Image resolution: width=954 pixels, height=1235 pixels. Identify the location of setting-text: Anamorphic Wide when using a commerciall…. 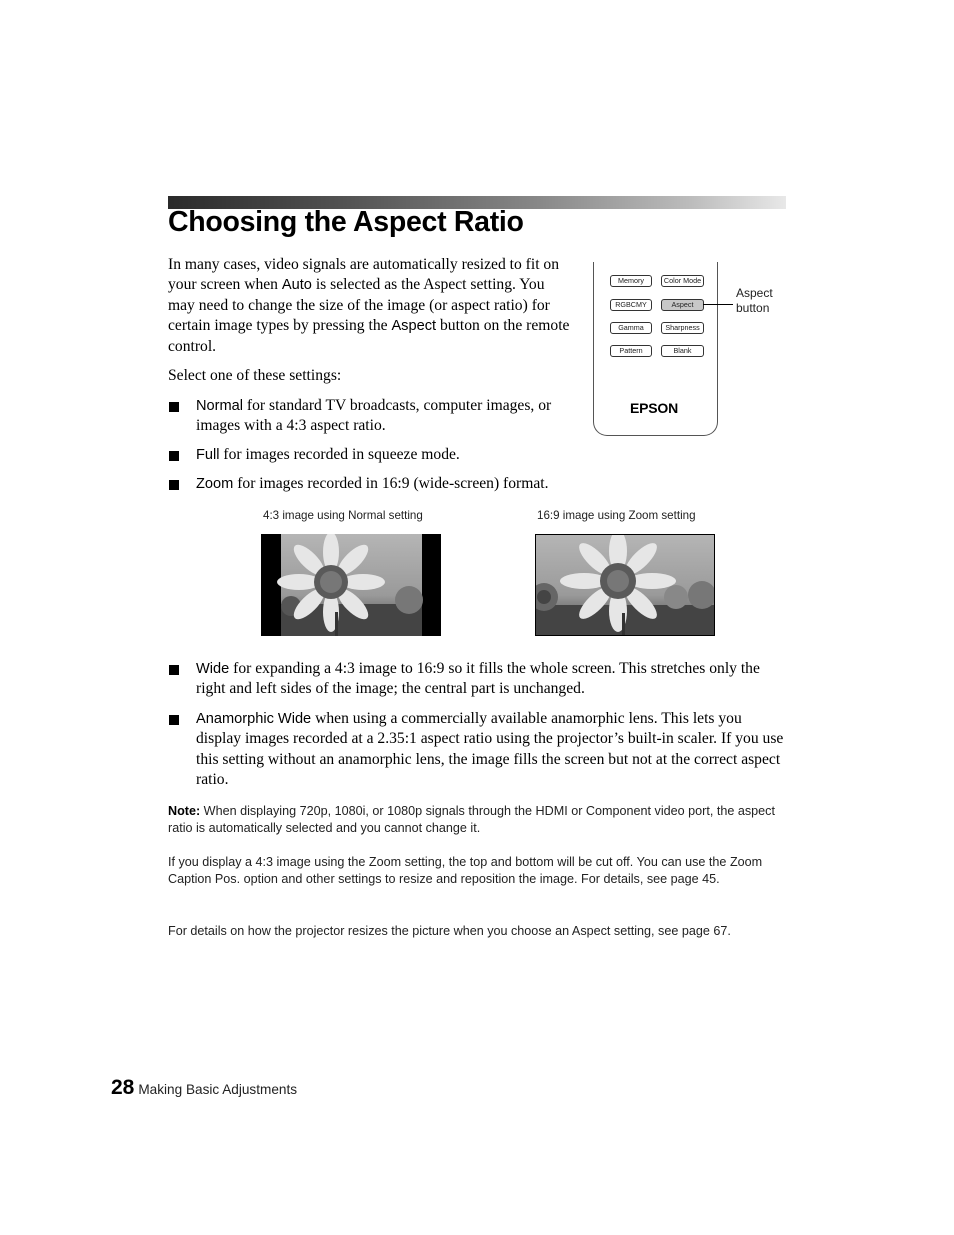
(492, 750).